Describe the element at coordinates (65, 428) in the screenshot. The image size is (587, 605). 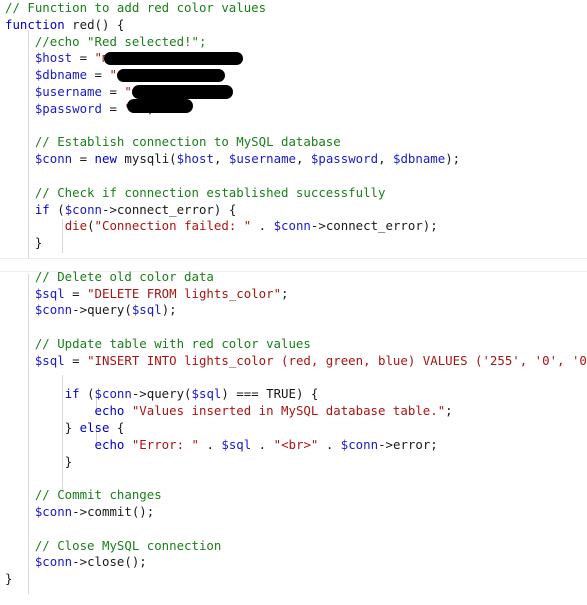
I see `code-line: } else {` at that location.